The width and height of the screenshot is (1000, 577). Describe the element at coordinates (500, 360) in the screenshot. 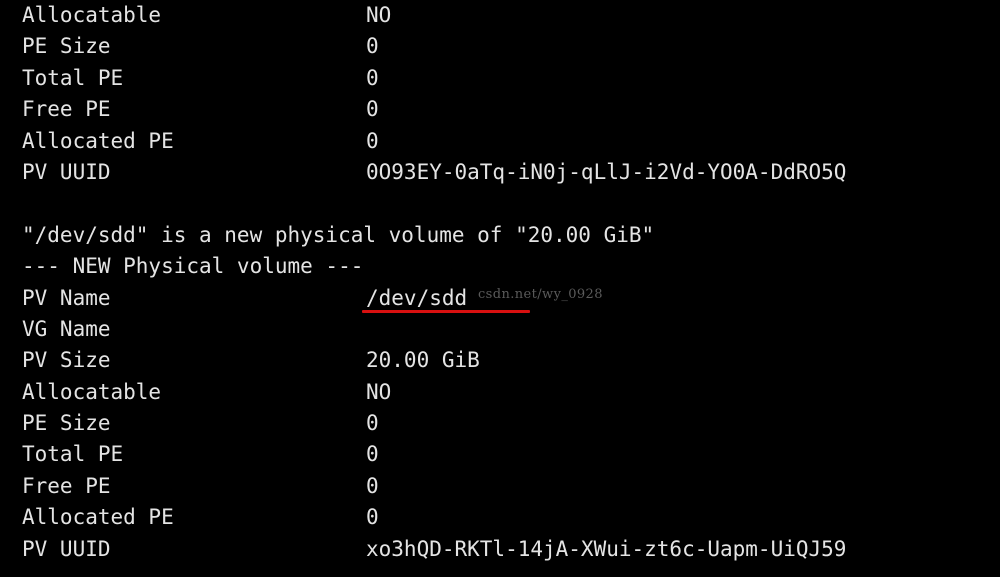

I see `terminal-row-pv-size-2: PV Size 20.00 GiB` at that location.